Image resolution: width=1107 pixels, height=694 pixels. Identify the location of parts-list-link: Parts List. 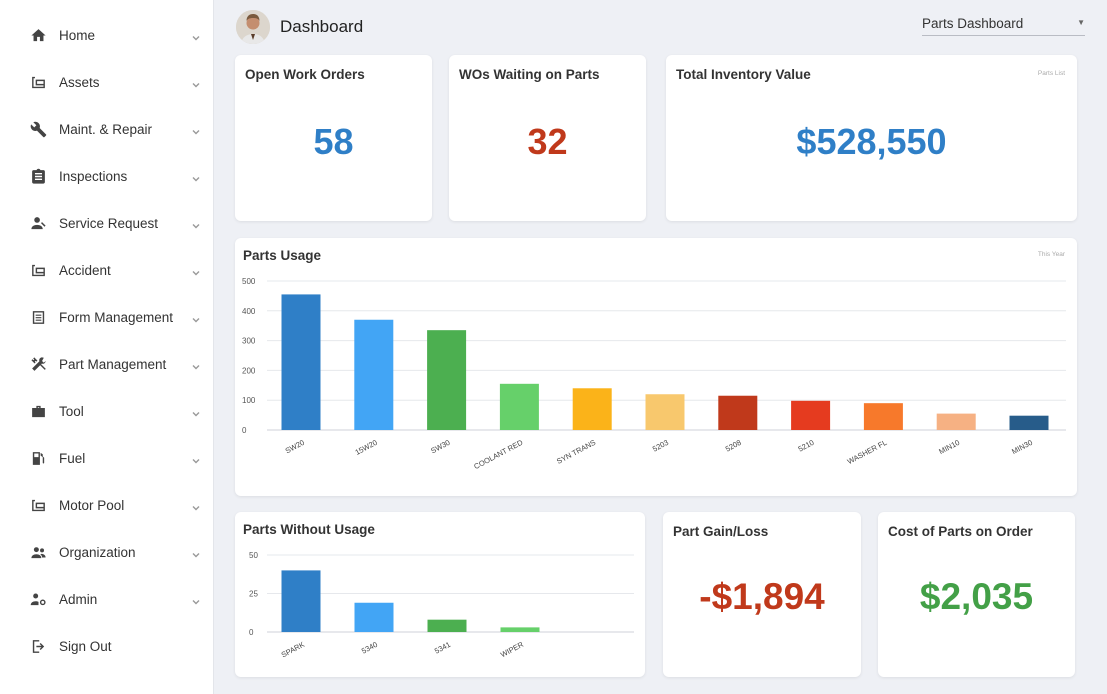
(1051, 73).